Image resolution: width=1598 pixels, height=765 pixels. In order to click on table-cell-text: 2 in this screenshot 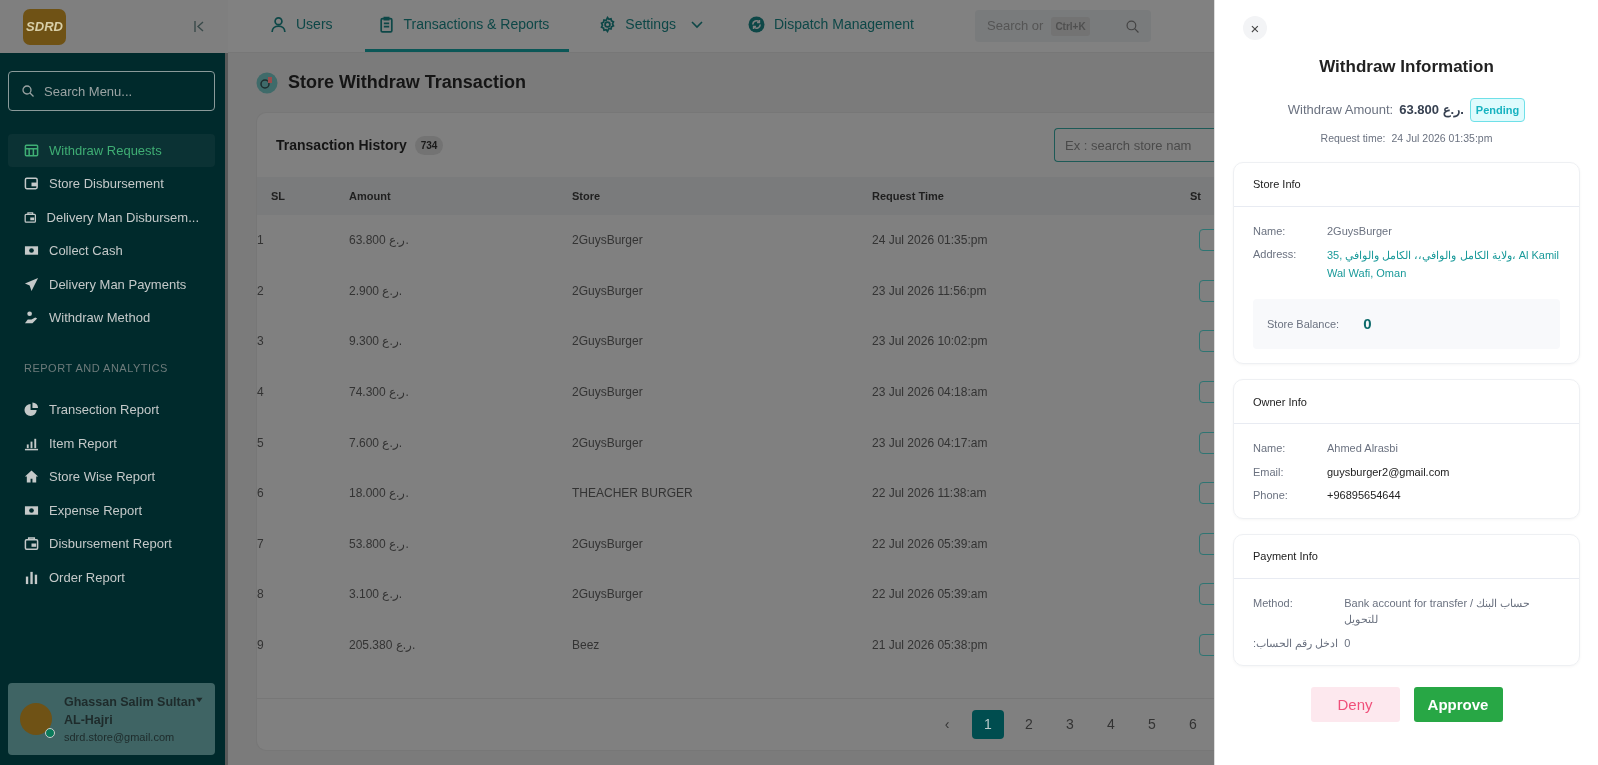, I will do `click(261, 291)`.